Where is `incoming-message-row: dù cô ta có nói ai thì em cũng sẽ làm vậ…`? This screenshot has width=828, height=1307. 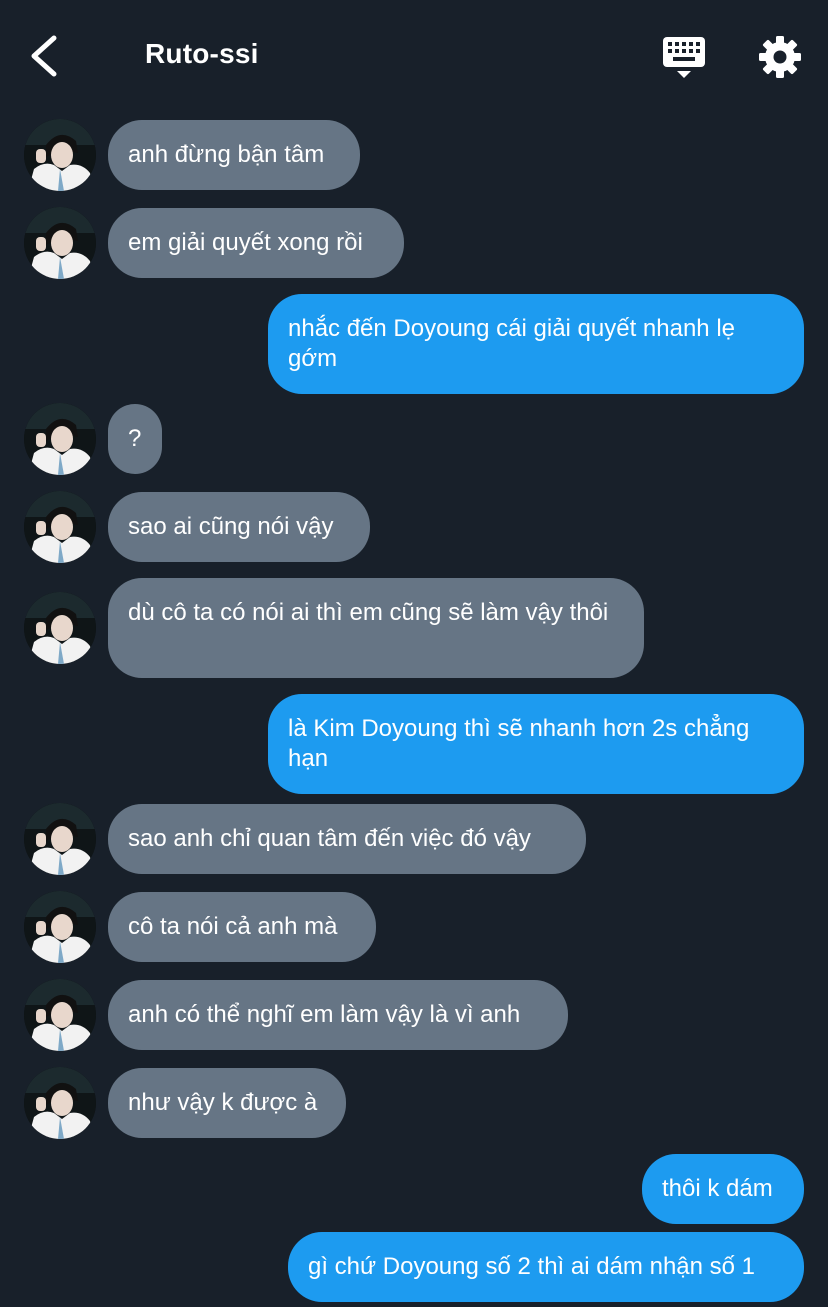
incoming-message-row: dù cô ta có nói ai thì em cũng sẽ làm vậ… is located at coordinates (414, 628).